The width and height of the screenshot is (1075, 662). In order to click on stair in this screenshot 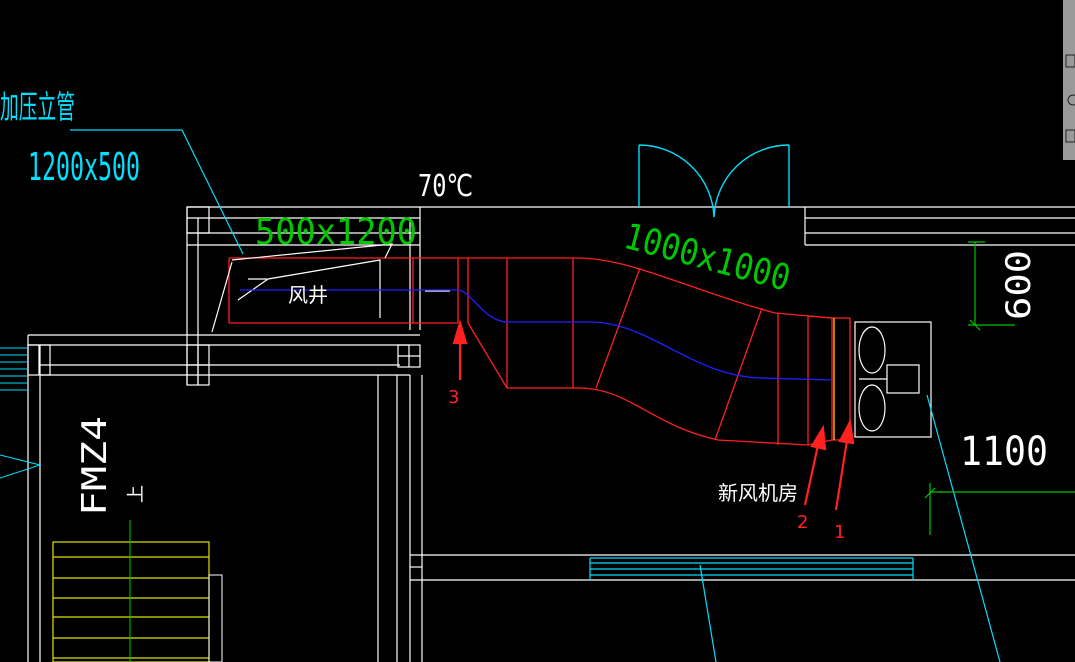, I will do `click(131, 601)`.